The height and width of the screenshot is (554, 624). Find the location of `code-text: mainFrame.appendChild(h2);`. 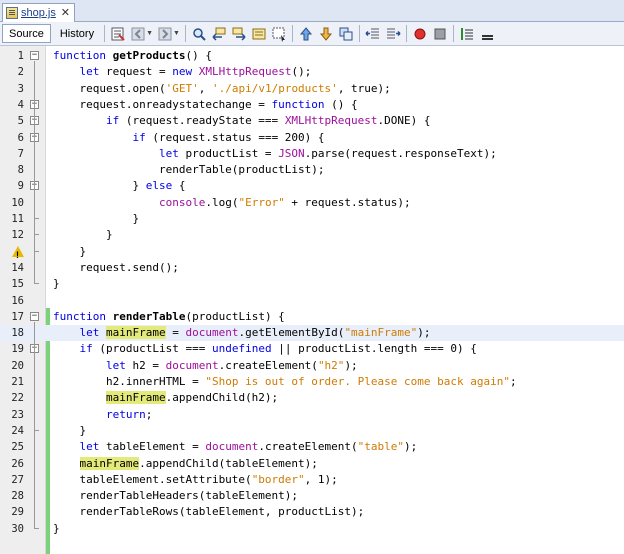

code-text: mainFrame.appendChild(h2); is located at coordinates (192, 398).